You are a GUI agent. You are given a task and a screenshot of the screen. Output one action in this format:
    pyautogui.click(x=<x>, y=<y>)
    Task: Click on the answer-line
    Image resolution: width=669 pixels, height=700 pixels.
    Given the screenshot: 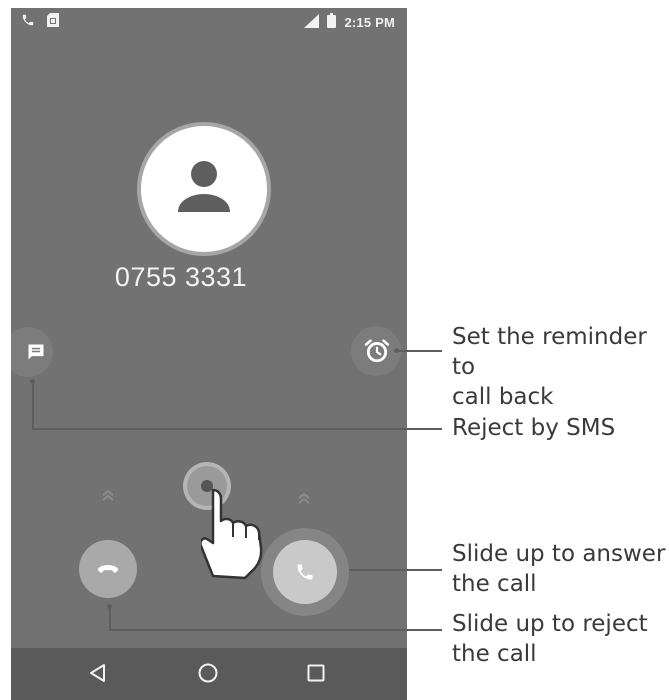 What is the action you would take?
    pyautogui.click(x=395, y=570)
    